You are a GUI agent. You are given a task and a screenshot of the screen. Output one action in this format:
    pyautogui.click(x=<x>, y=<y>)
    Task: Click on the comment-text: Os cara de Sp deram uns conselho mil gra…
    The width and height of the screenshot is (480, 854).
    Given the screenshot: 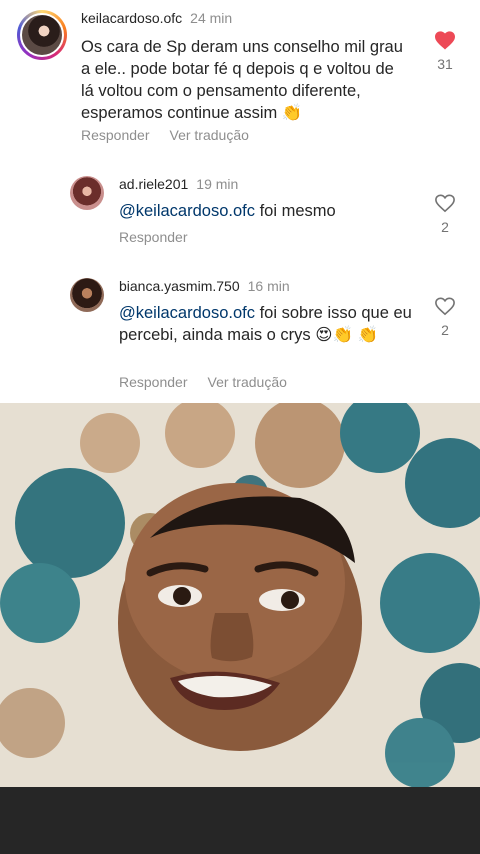 What is the action you would take?
    pyautogui.click(x=242, y=80)
    